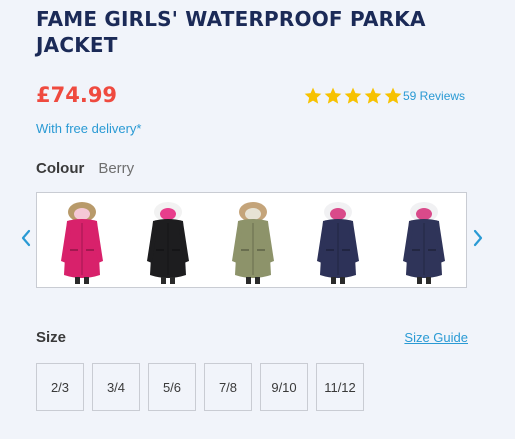 Image resolution: width=515 pixels, height=439 pixels. I want to click on reviews-link: 59 Reviews, so click(434, 96).